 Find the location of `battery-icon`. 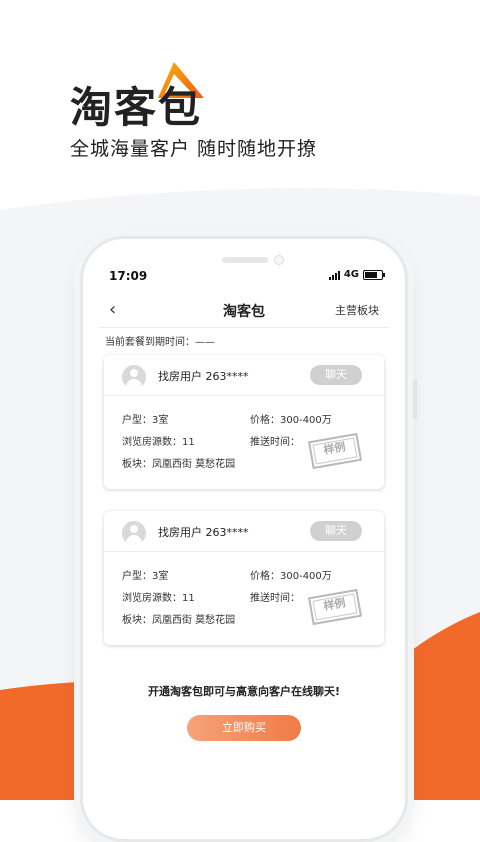

battery-icon is located at coordinates (374, 274).